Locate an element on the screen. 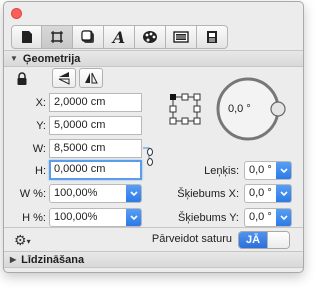  w-field: 8,5000 cm is located at coordinates (95, 148).